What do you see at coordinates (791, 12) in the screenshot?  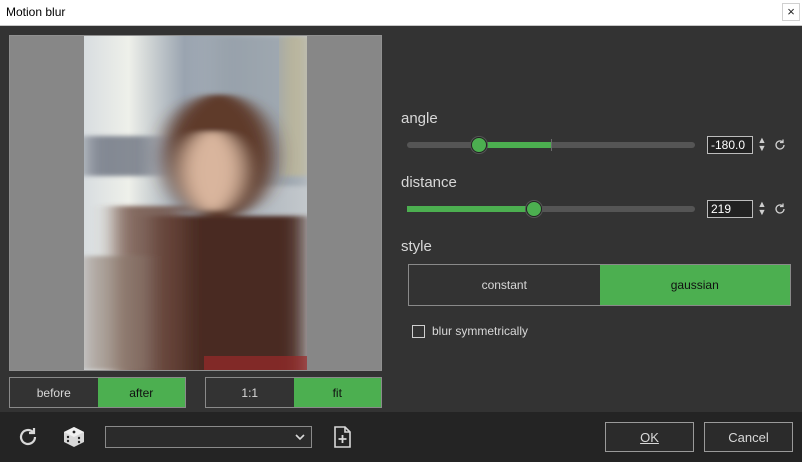 I see `close-button: ×` at bounding box center [791, 12].